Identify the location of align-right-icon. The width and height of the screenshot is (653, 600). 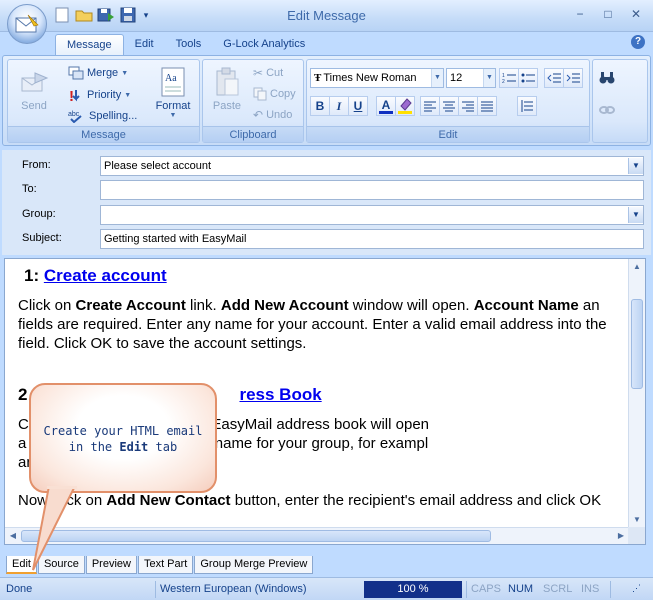
(468, 106).